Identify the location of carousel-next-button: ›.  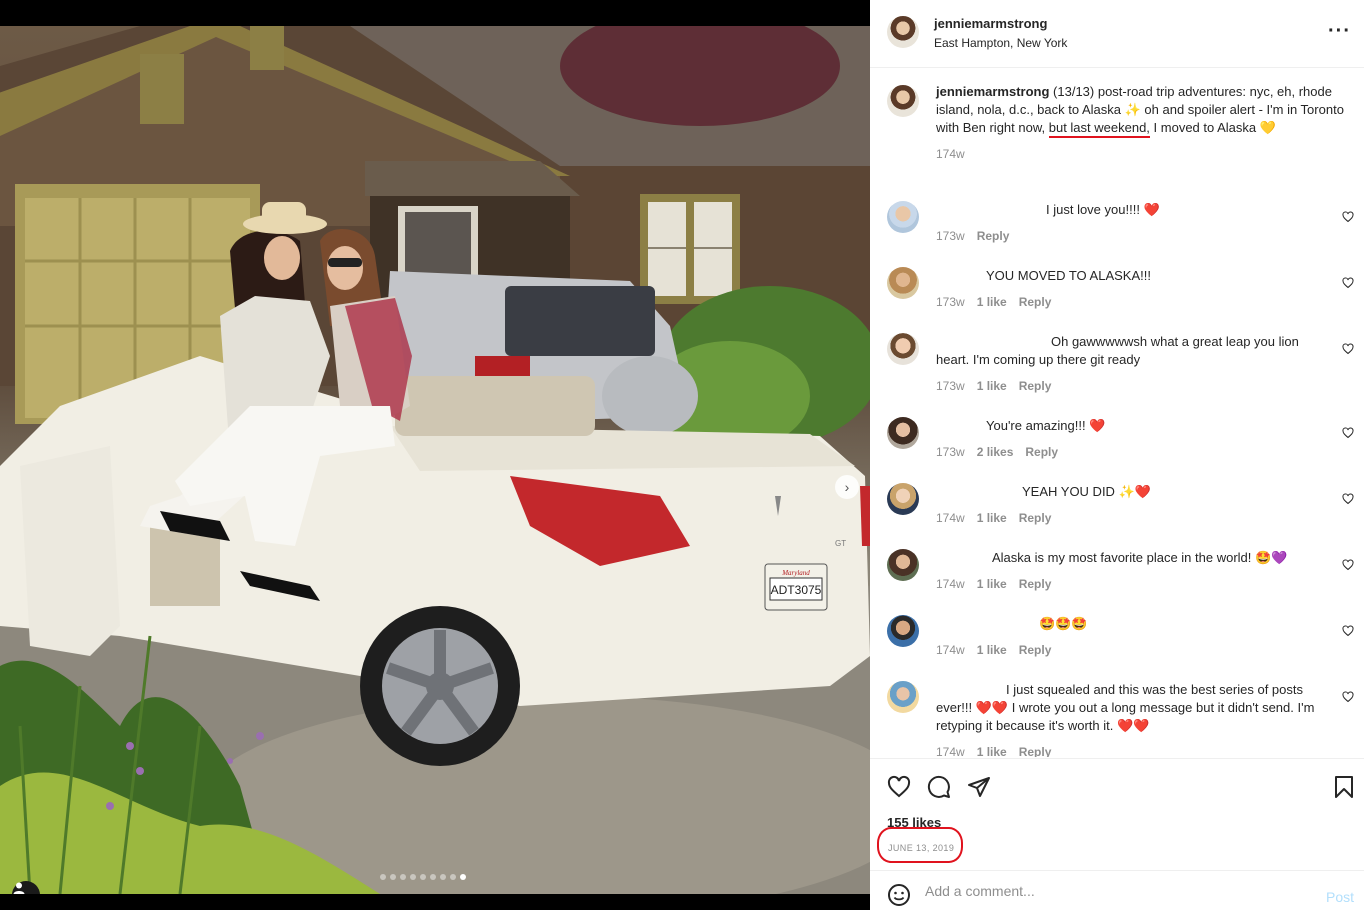
(847, 487).